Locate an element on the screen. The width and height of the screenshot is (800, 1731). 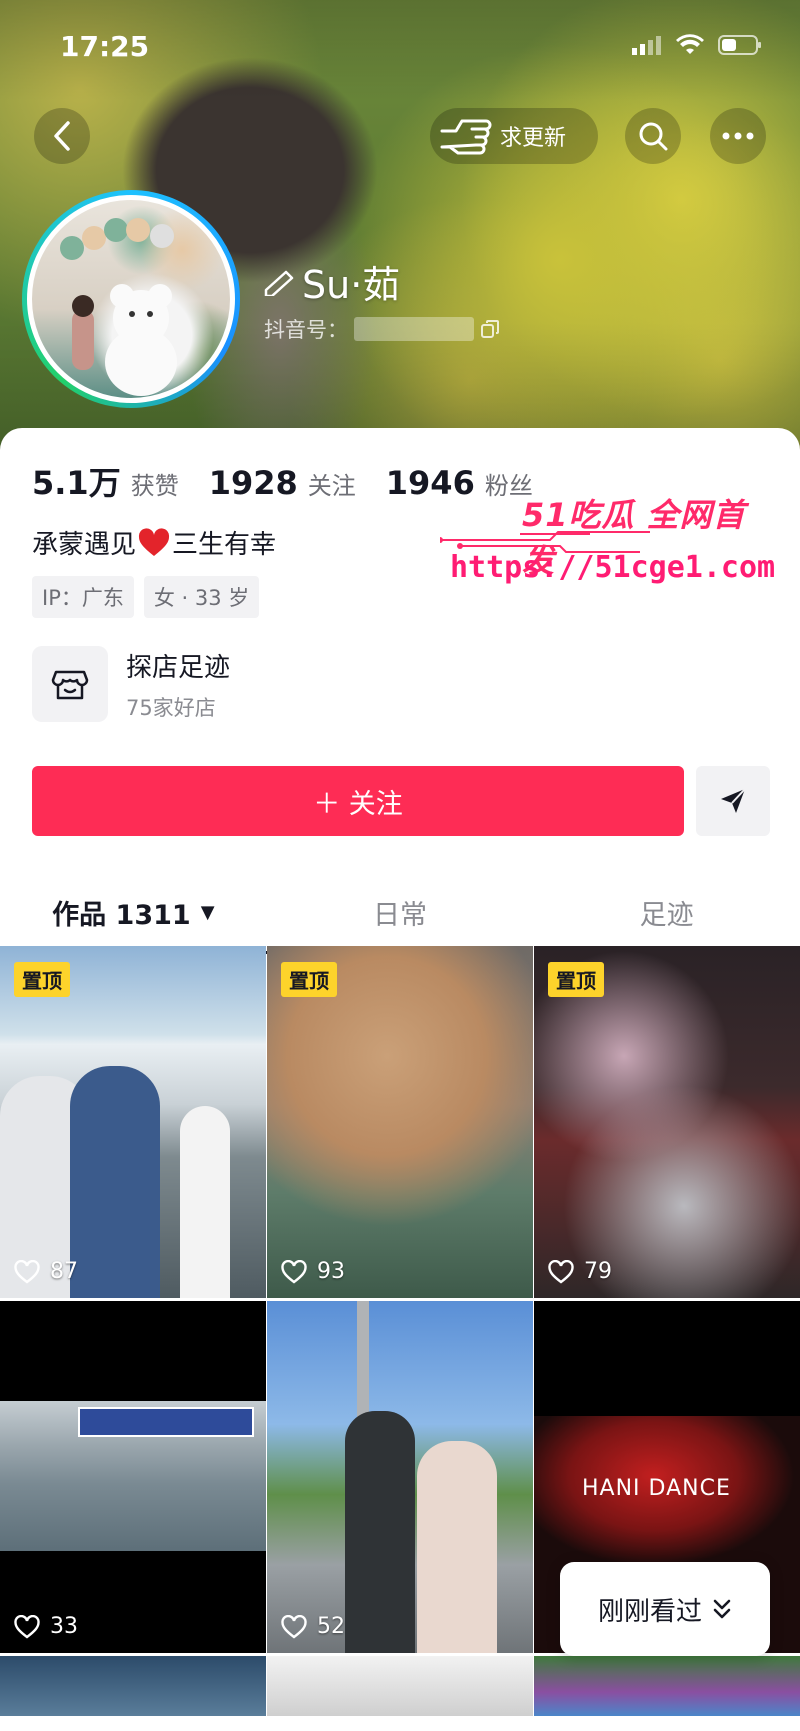
like-count: 79 is located at coordinates (580, 1271).